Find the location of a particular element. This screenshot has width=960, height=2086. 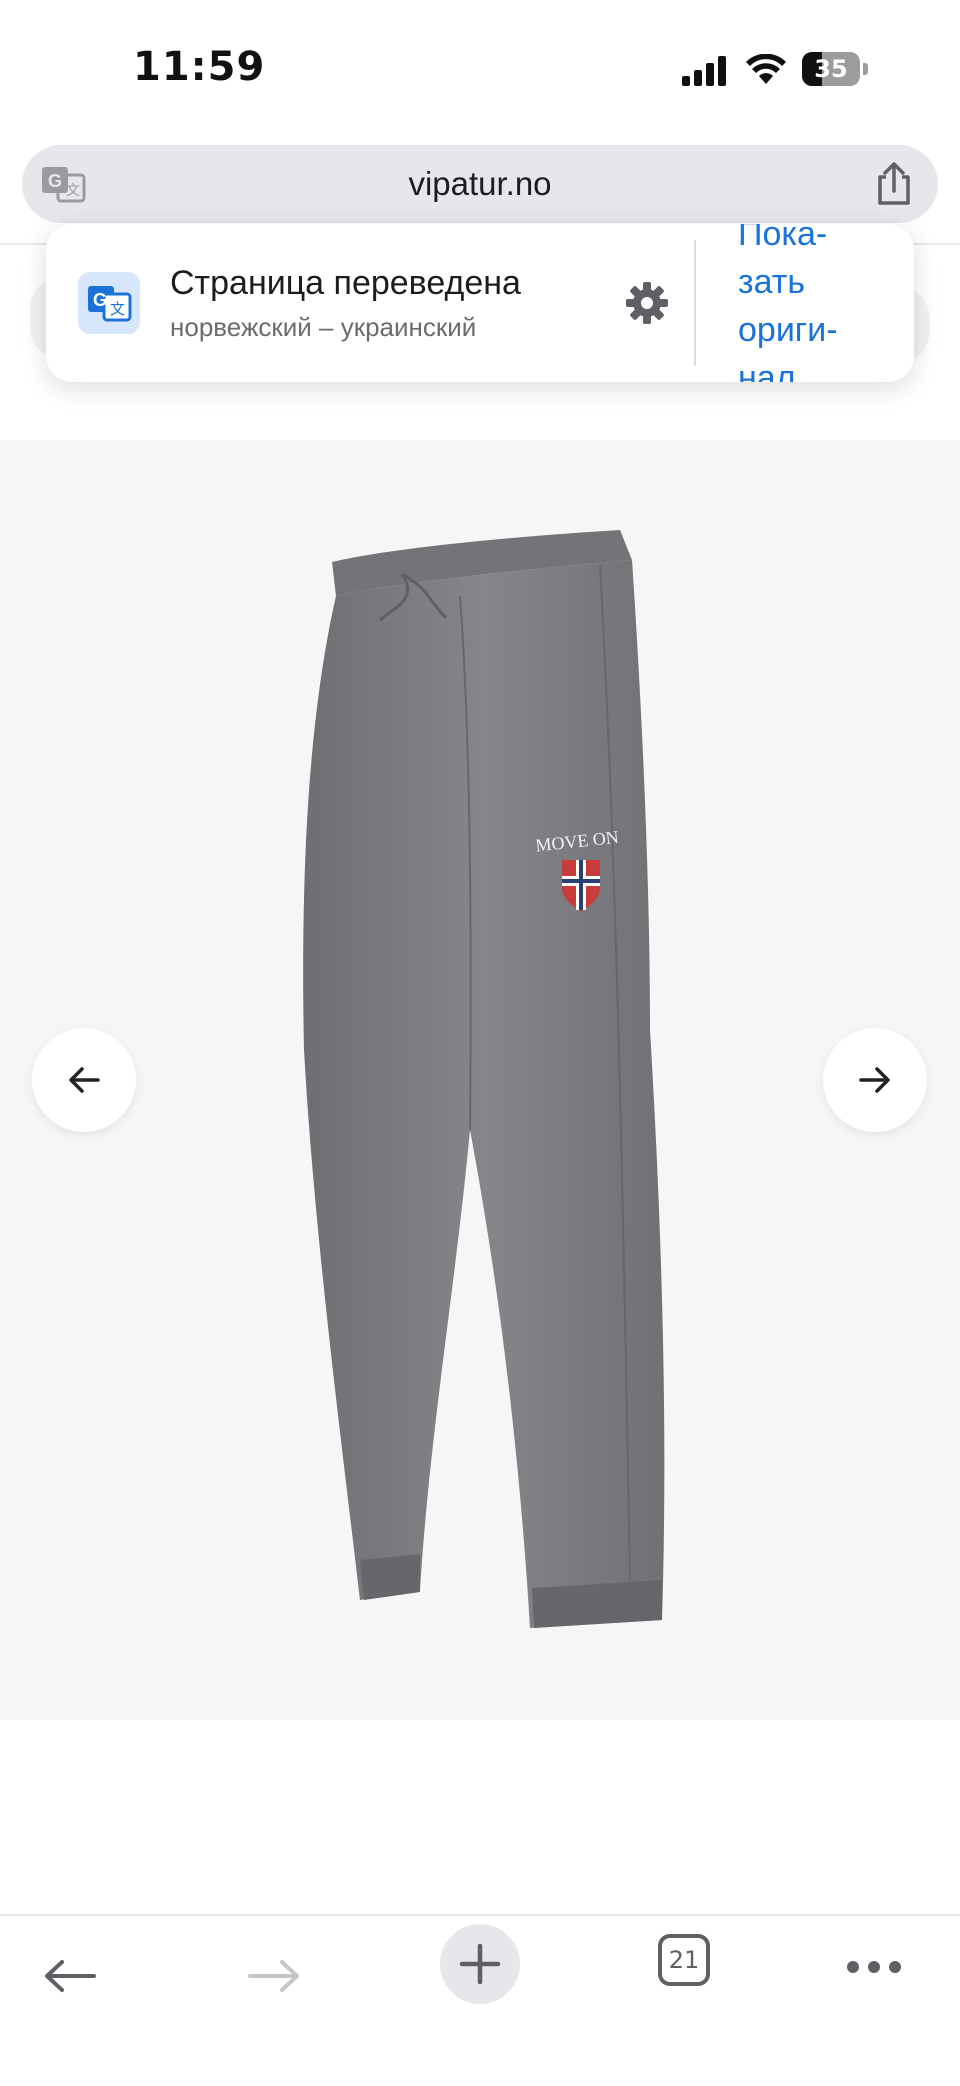

battery-body: 35 is located at coordinates (831, 69).